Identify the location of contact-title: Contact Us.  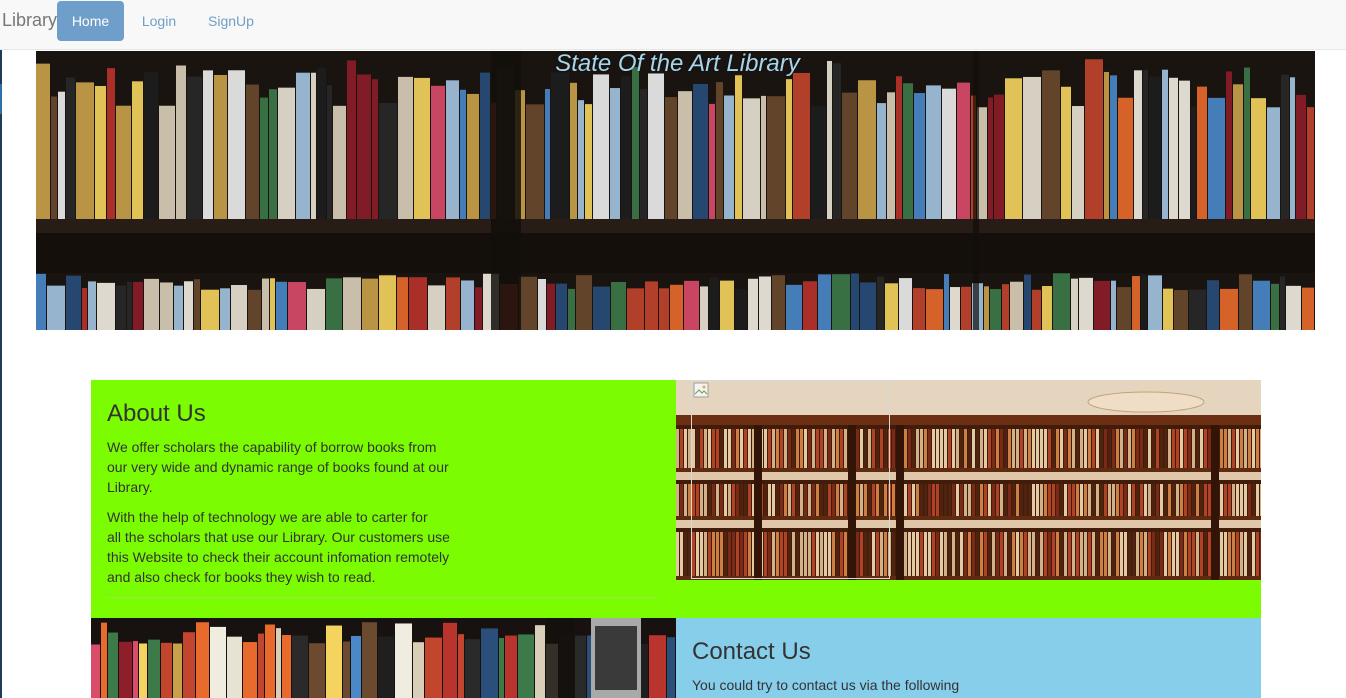
(751, 651).